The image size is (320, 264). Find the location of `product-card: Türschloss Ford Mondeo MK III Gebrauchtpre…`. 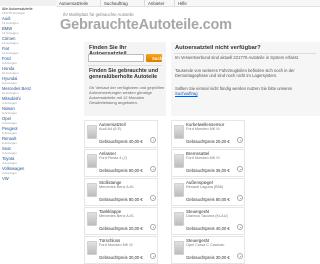

product-card: Türschloss Ford Mondeo MK III Gebrauchtpre… is located at coordinates (121, 250).